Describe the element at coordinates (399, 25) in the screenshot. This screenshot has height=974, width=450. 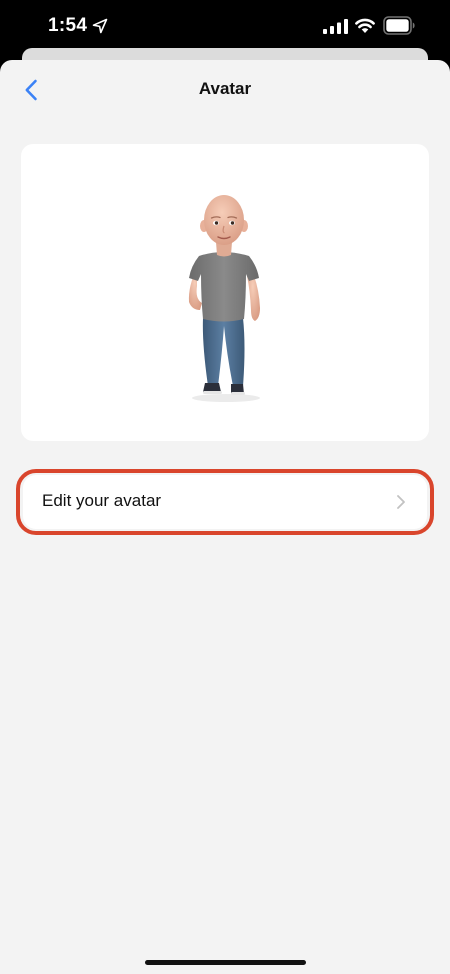
I see `battery-icon` at that location.